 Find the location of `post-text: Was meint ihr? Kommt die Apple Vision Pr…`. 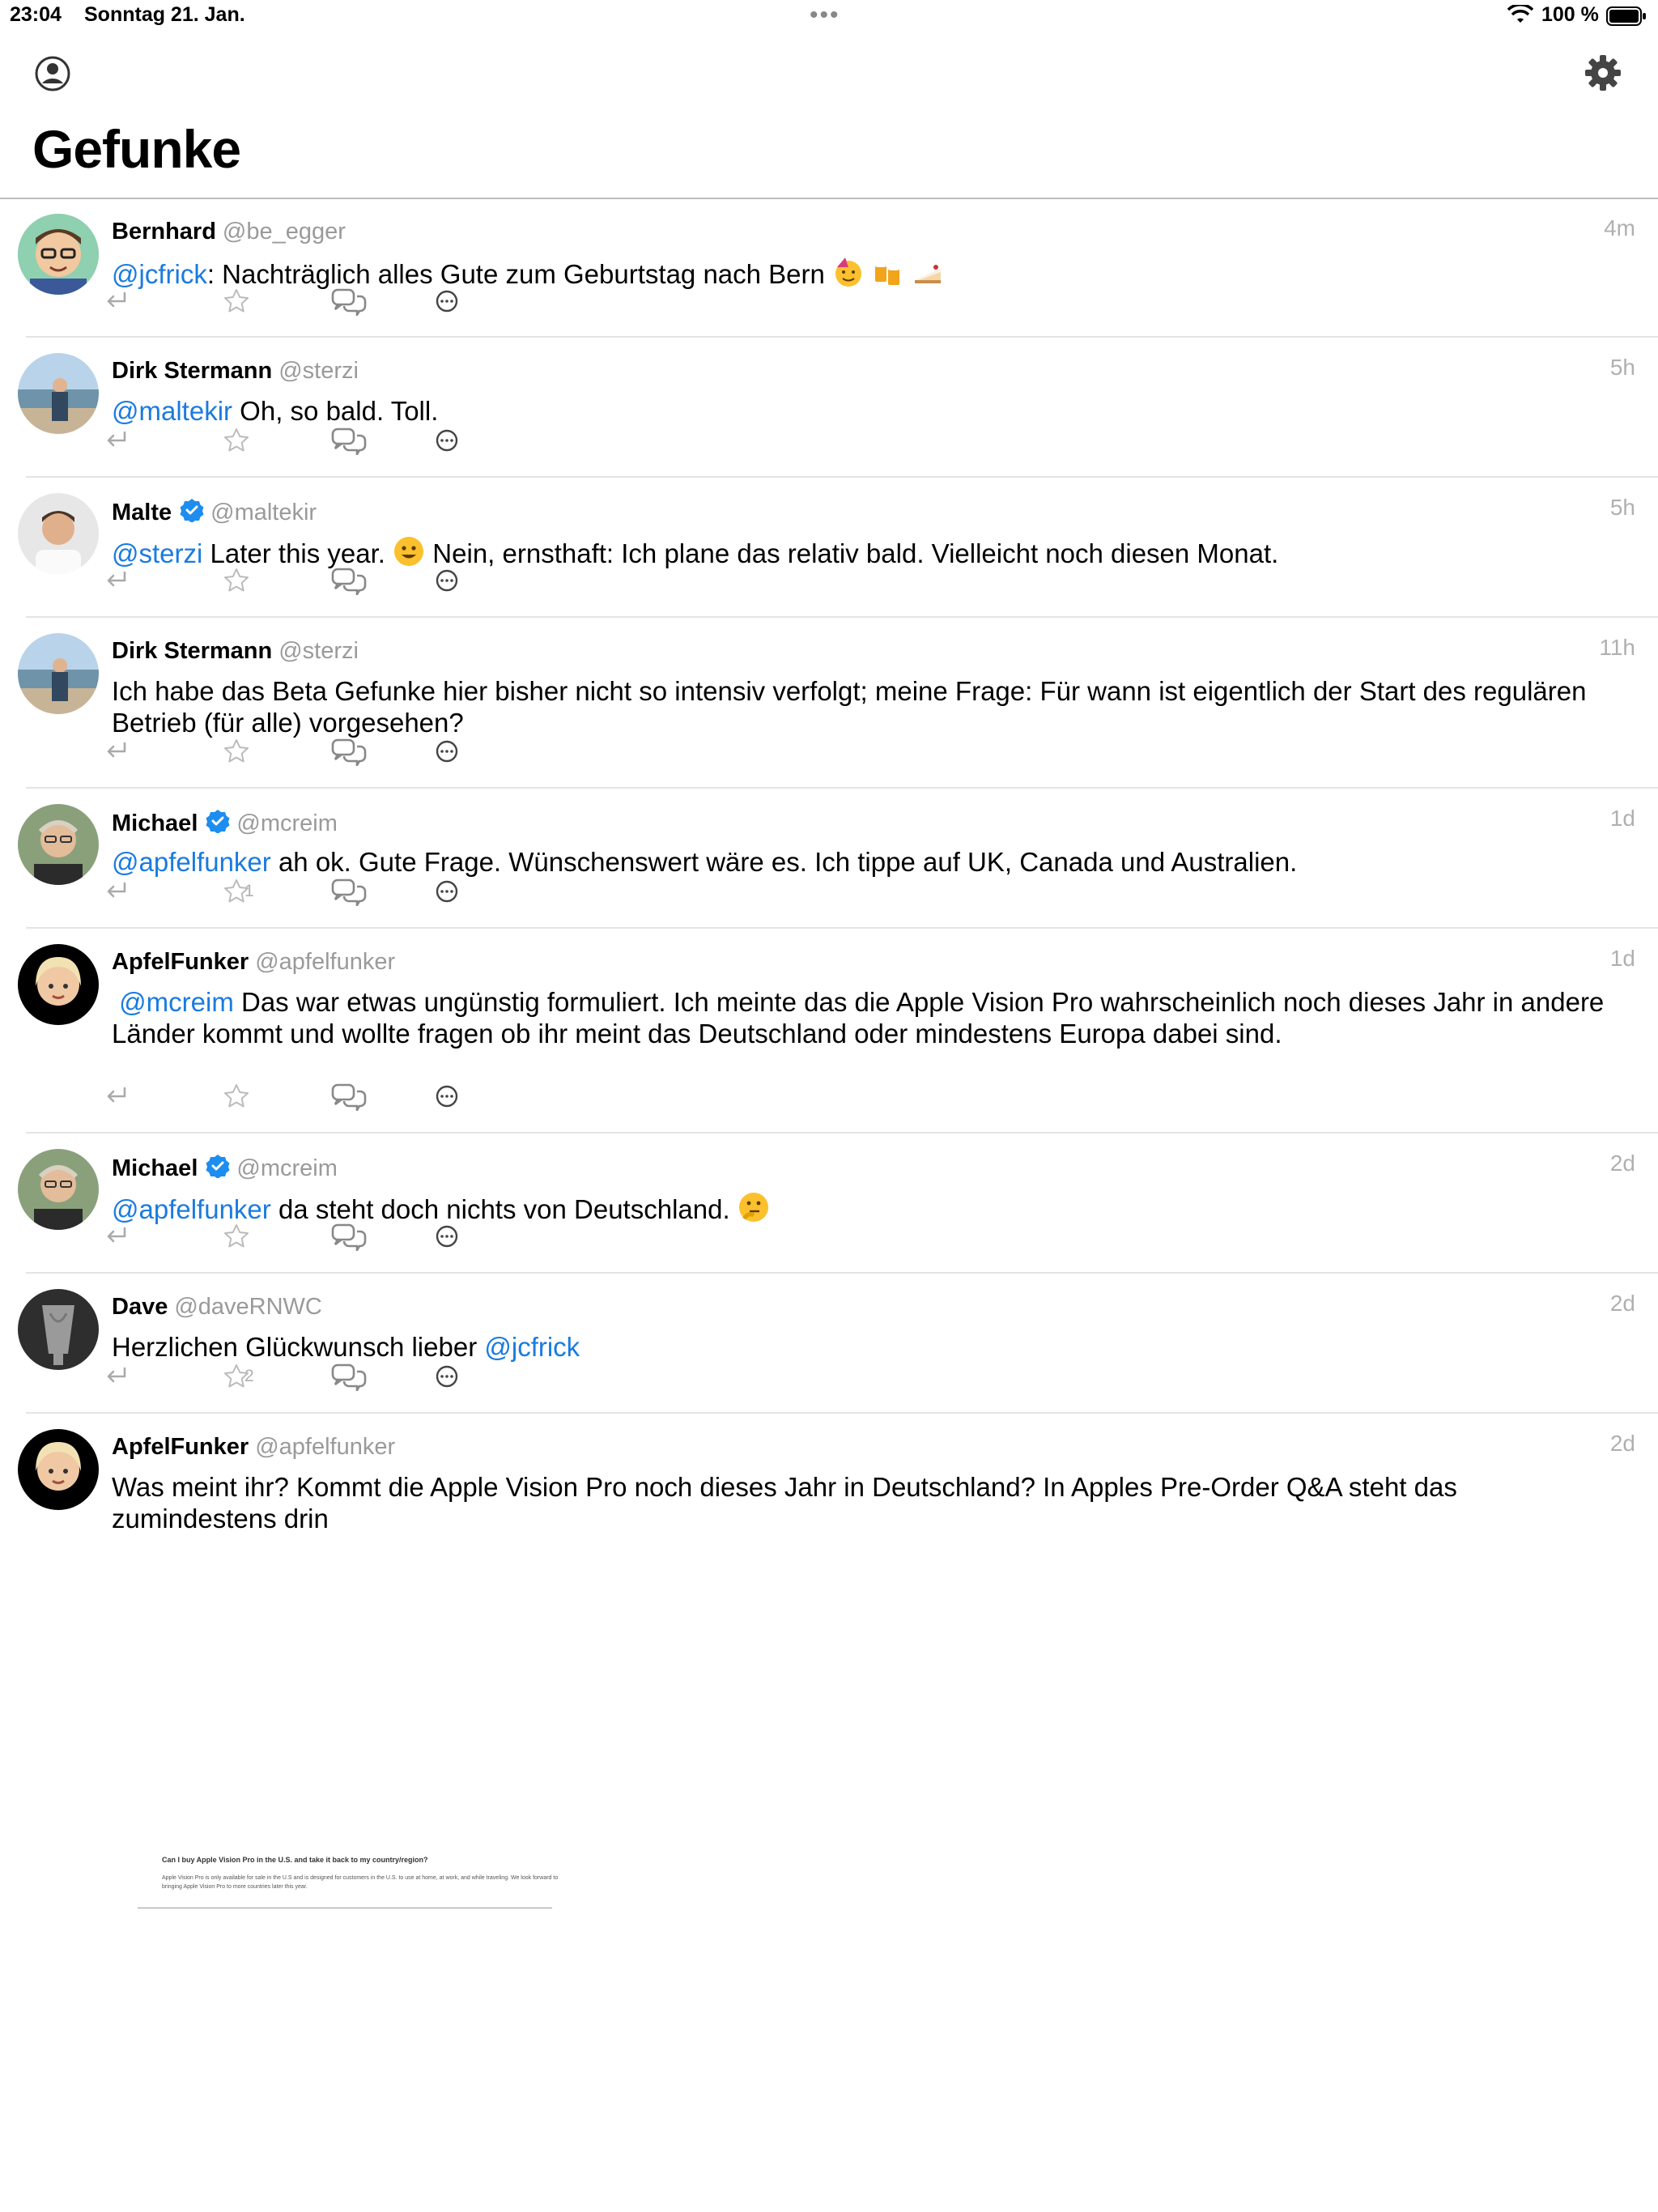

post-text: Was meint ihr? Kommt die Apple Vision Pr… is located at coordinates (784, 1503).